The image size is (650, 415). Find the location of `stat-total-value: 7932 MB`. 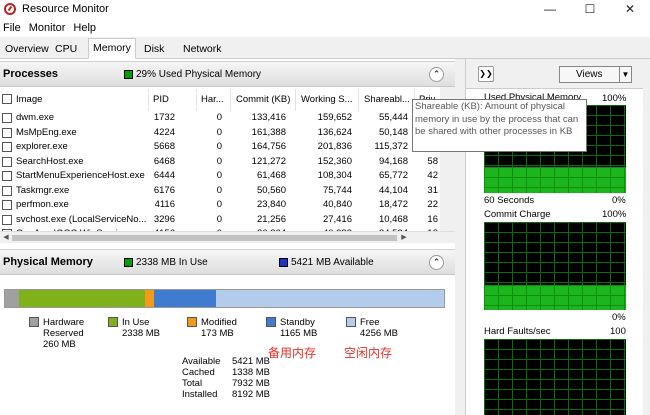

stat-total-value: 7932 MB is located at coordinates (251, 383).